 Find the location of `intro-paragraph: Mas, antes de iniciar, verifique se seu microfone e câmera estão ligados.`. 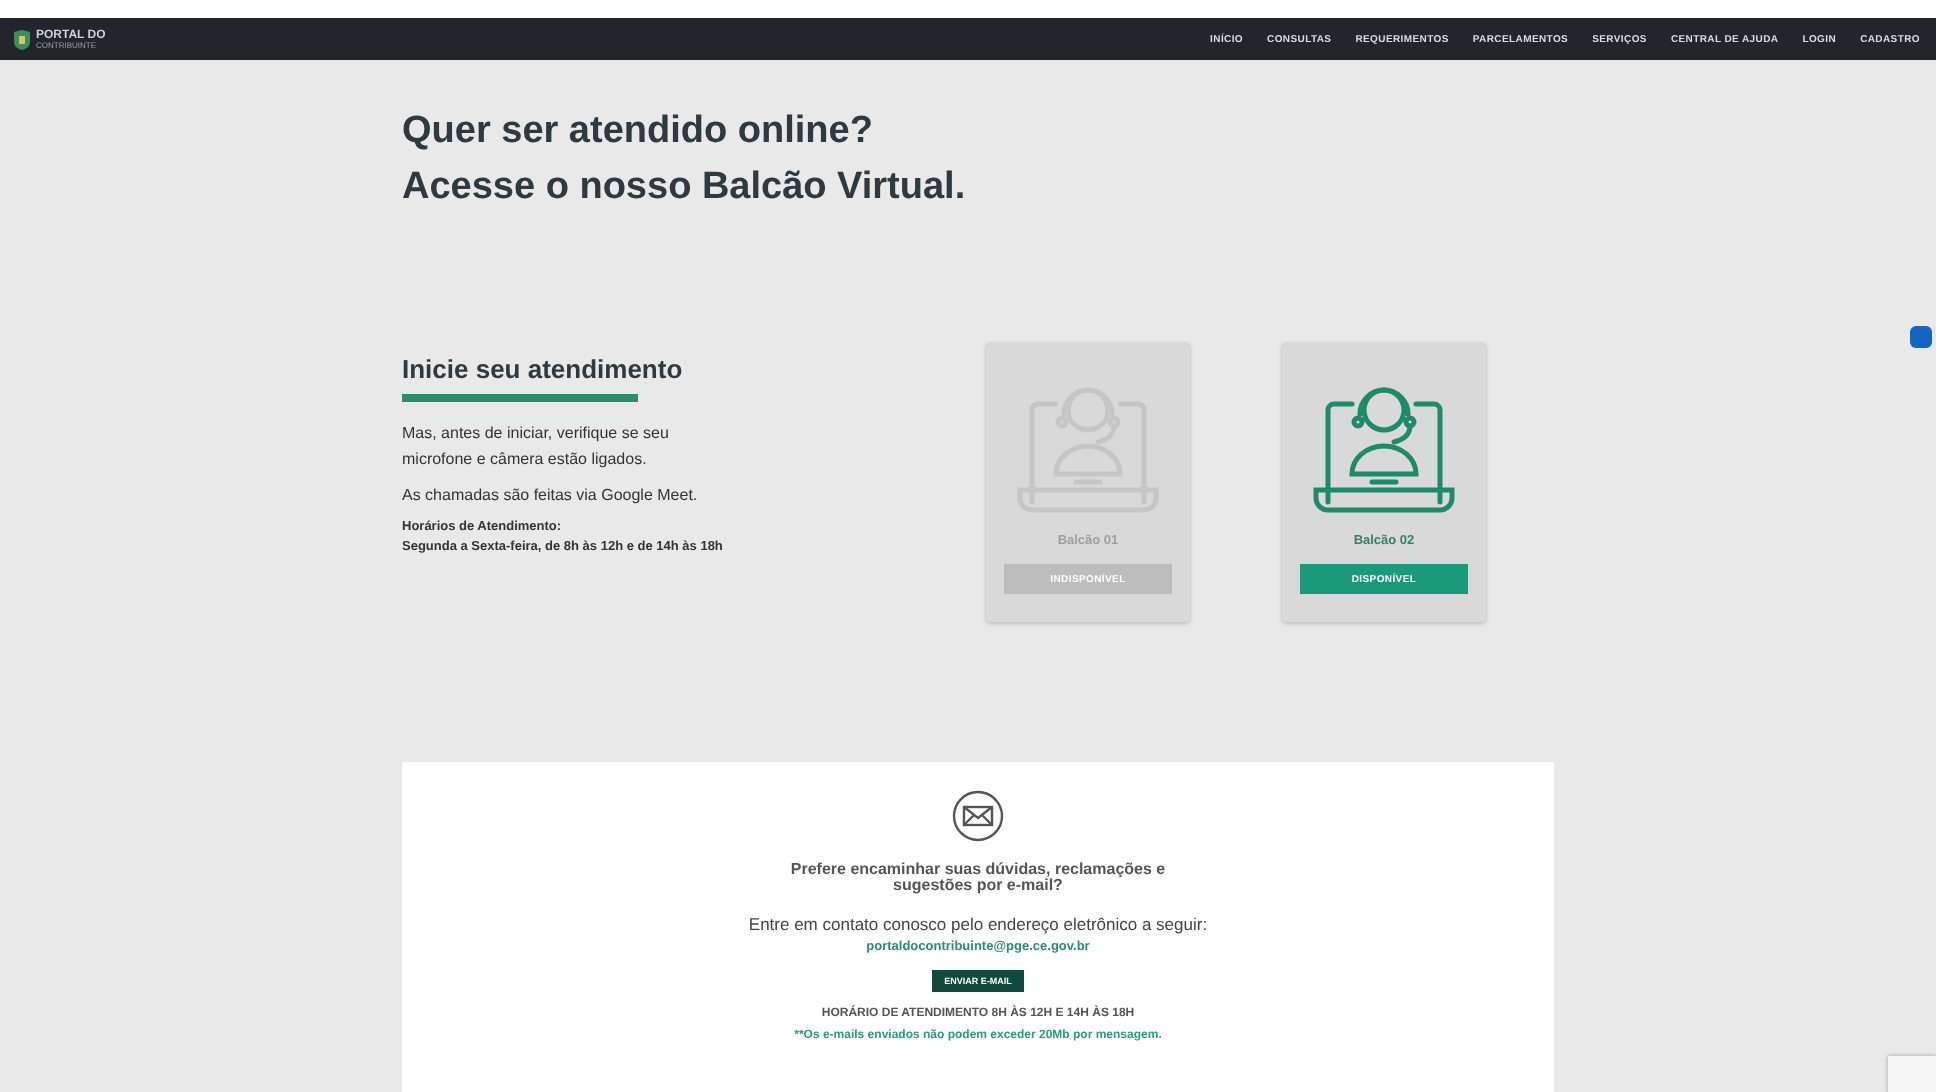

intro-paragraph: Mas, antes de iniciar, verifique se seu microfone e câmera estão ligados. is located at coordinates (536, 447).